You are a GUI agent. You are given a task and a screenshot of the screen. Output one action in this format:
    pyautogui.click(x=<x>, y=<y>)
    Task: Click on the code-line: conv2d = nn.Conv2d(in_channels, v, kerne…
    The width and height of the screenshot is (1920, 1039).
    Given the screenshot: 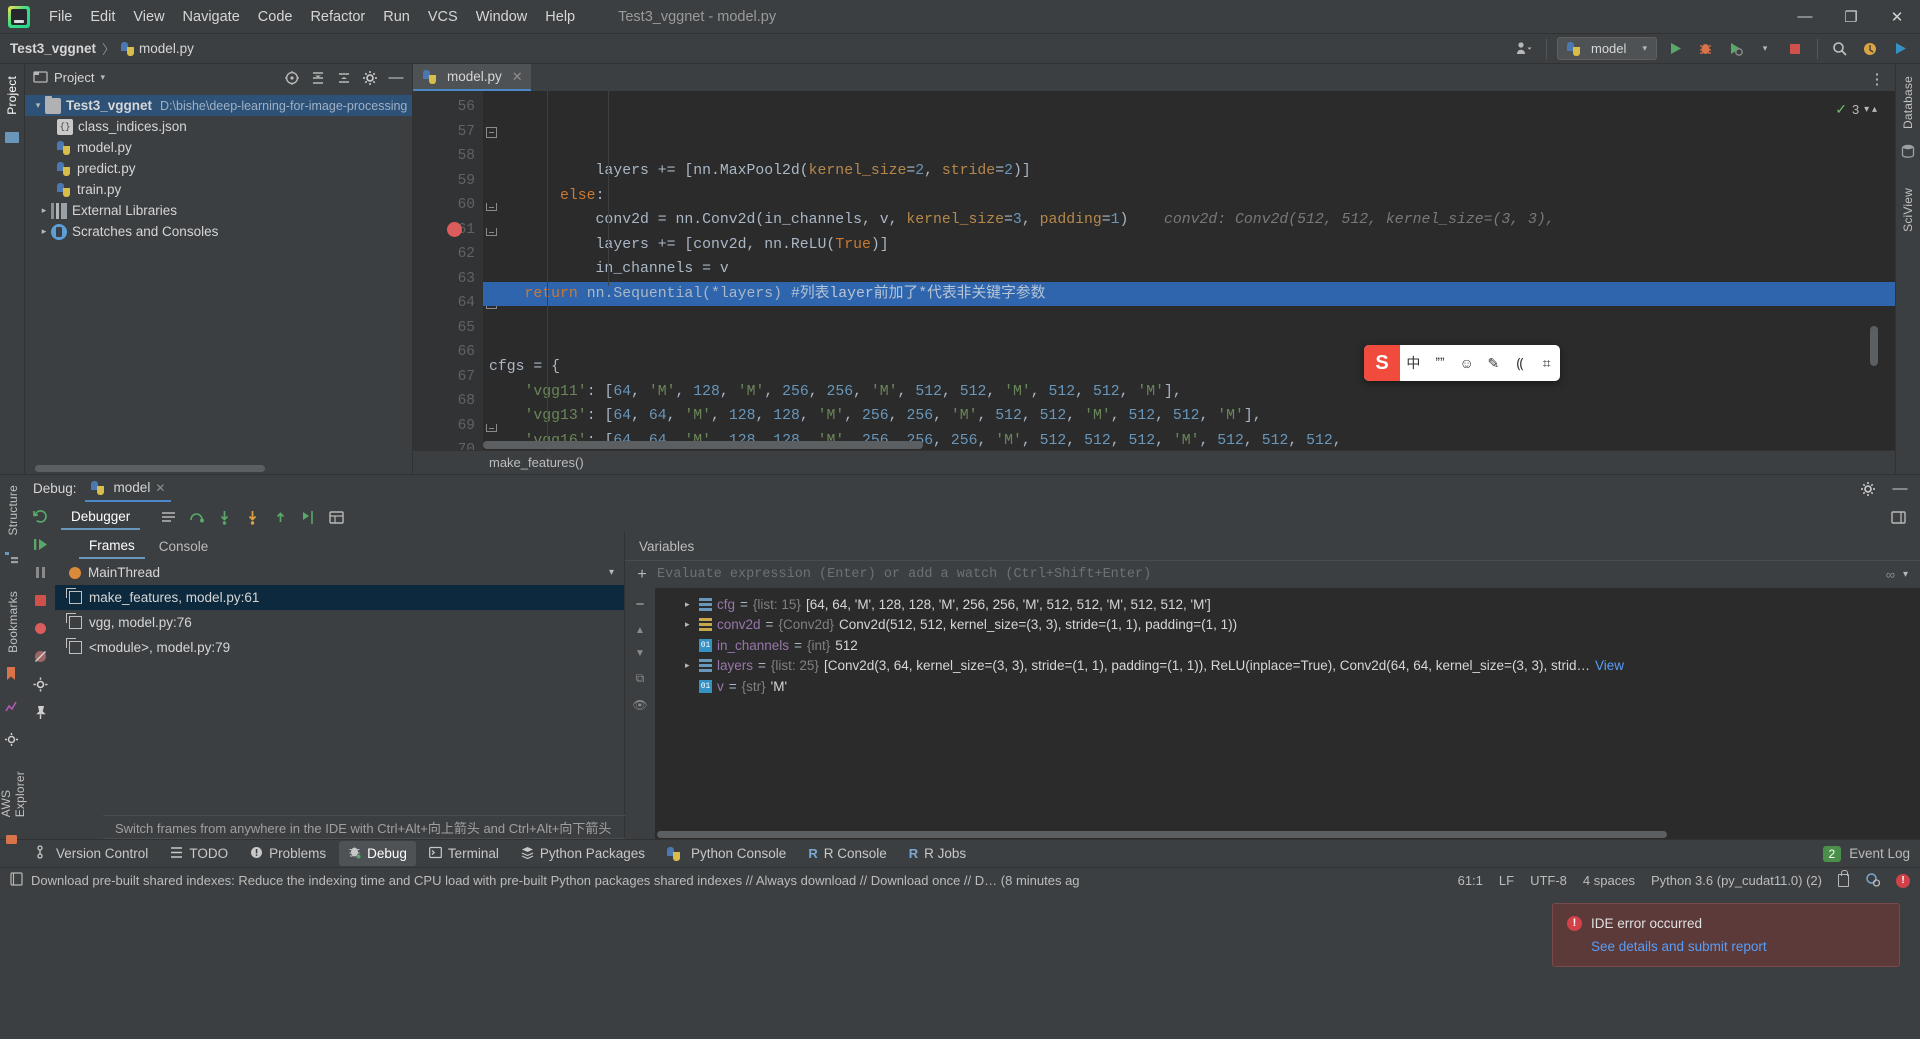 What is the action you would take?
    pyautogui.click(x=1189, y=220)
    